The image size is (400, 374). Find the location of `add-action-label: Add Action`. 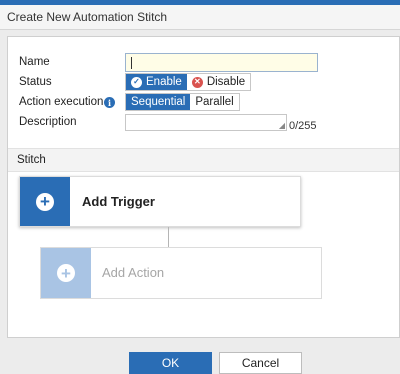

add-action-label: Add Action is located at coordinates (133, 272).